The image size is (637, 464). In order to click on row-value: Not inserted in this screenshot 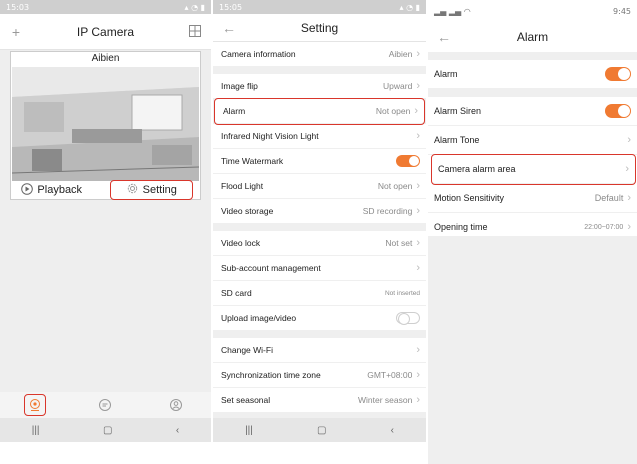, I will do `click(402, 293)`.